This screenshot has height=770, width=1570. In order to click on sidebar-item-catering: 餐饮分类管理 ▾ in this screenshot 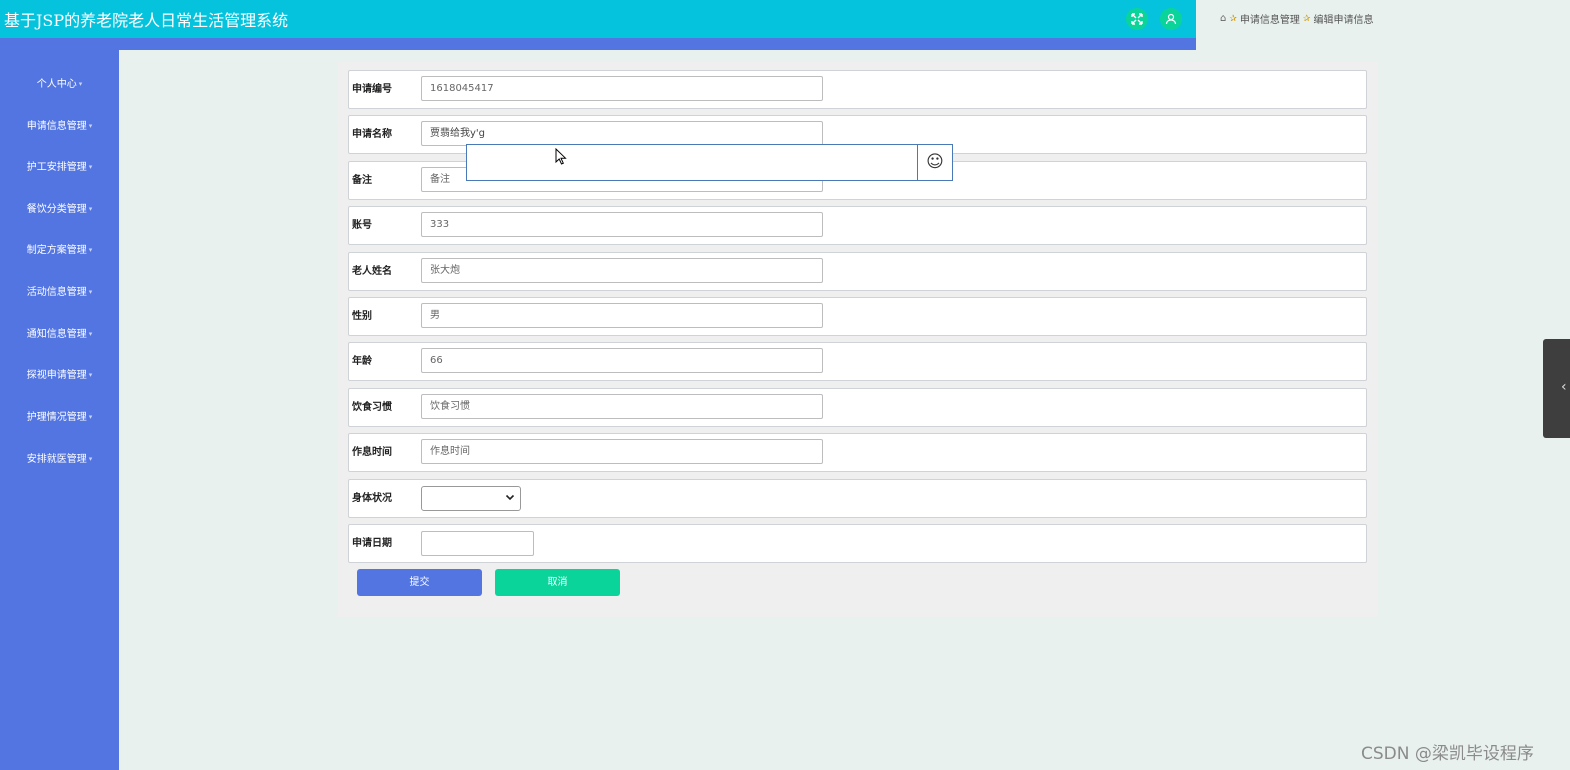, I will do `click(59, 207)`.